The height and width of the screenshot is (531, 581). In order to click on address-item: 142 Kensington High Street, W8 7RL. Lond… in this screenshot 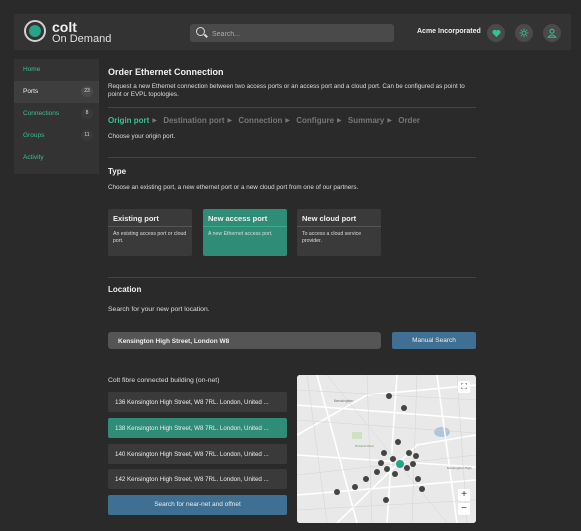, I will do `click(197, 479)`.